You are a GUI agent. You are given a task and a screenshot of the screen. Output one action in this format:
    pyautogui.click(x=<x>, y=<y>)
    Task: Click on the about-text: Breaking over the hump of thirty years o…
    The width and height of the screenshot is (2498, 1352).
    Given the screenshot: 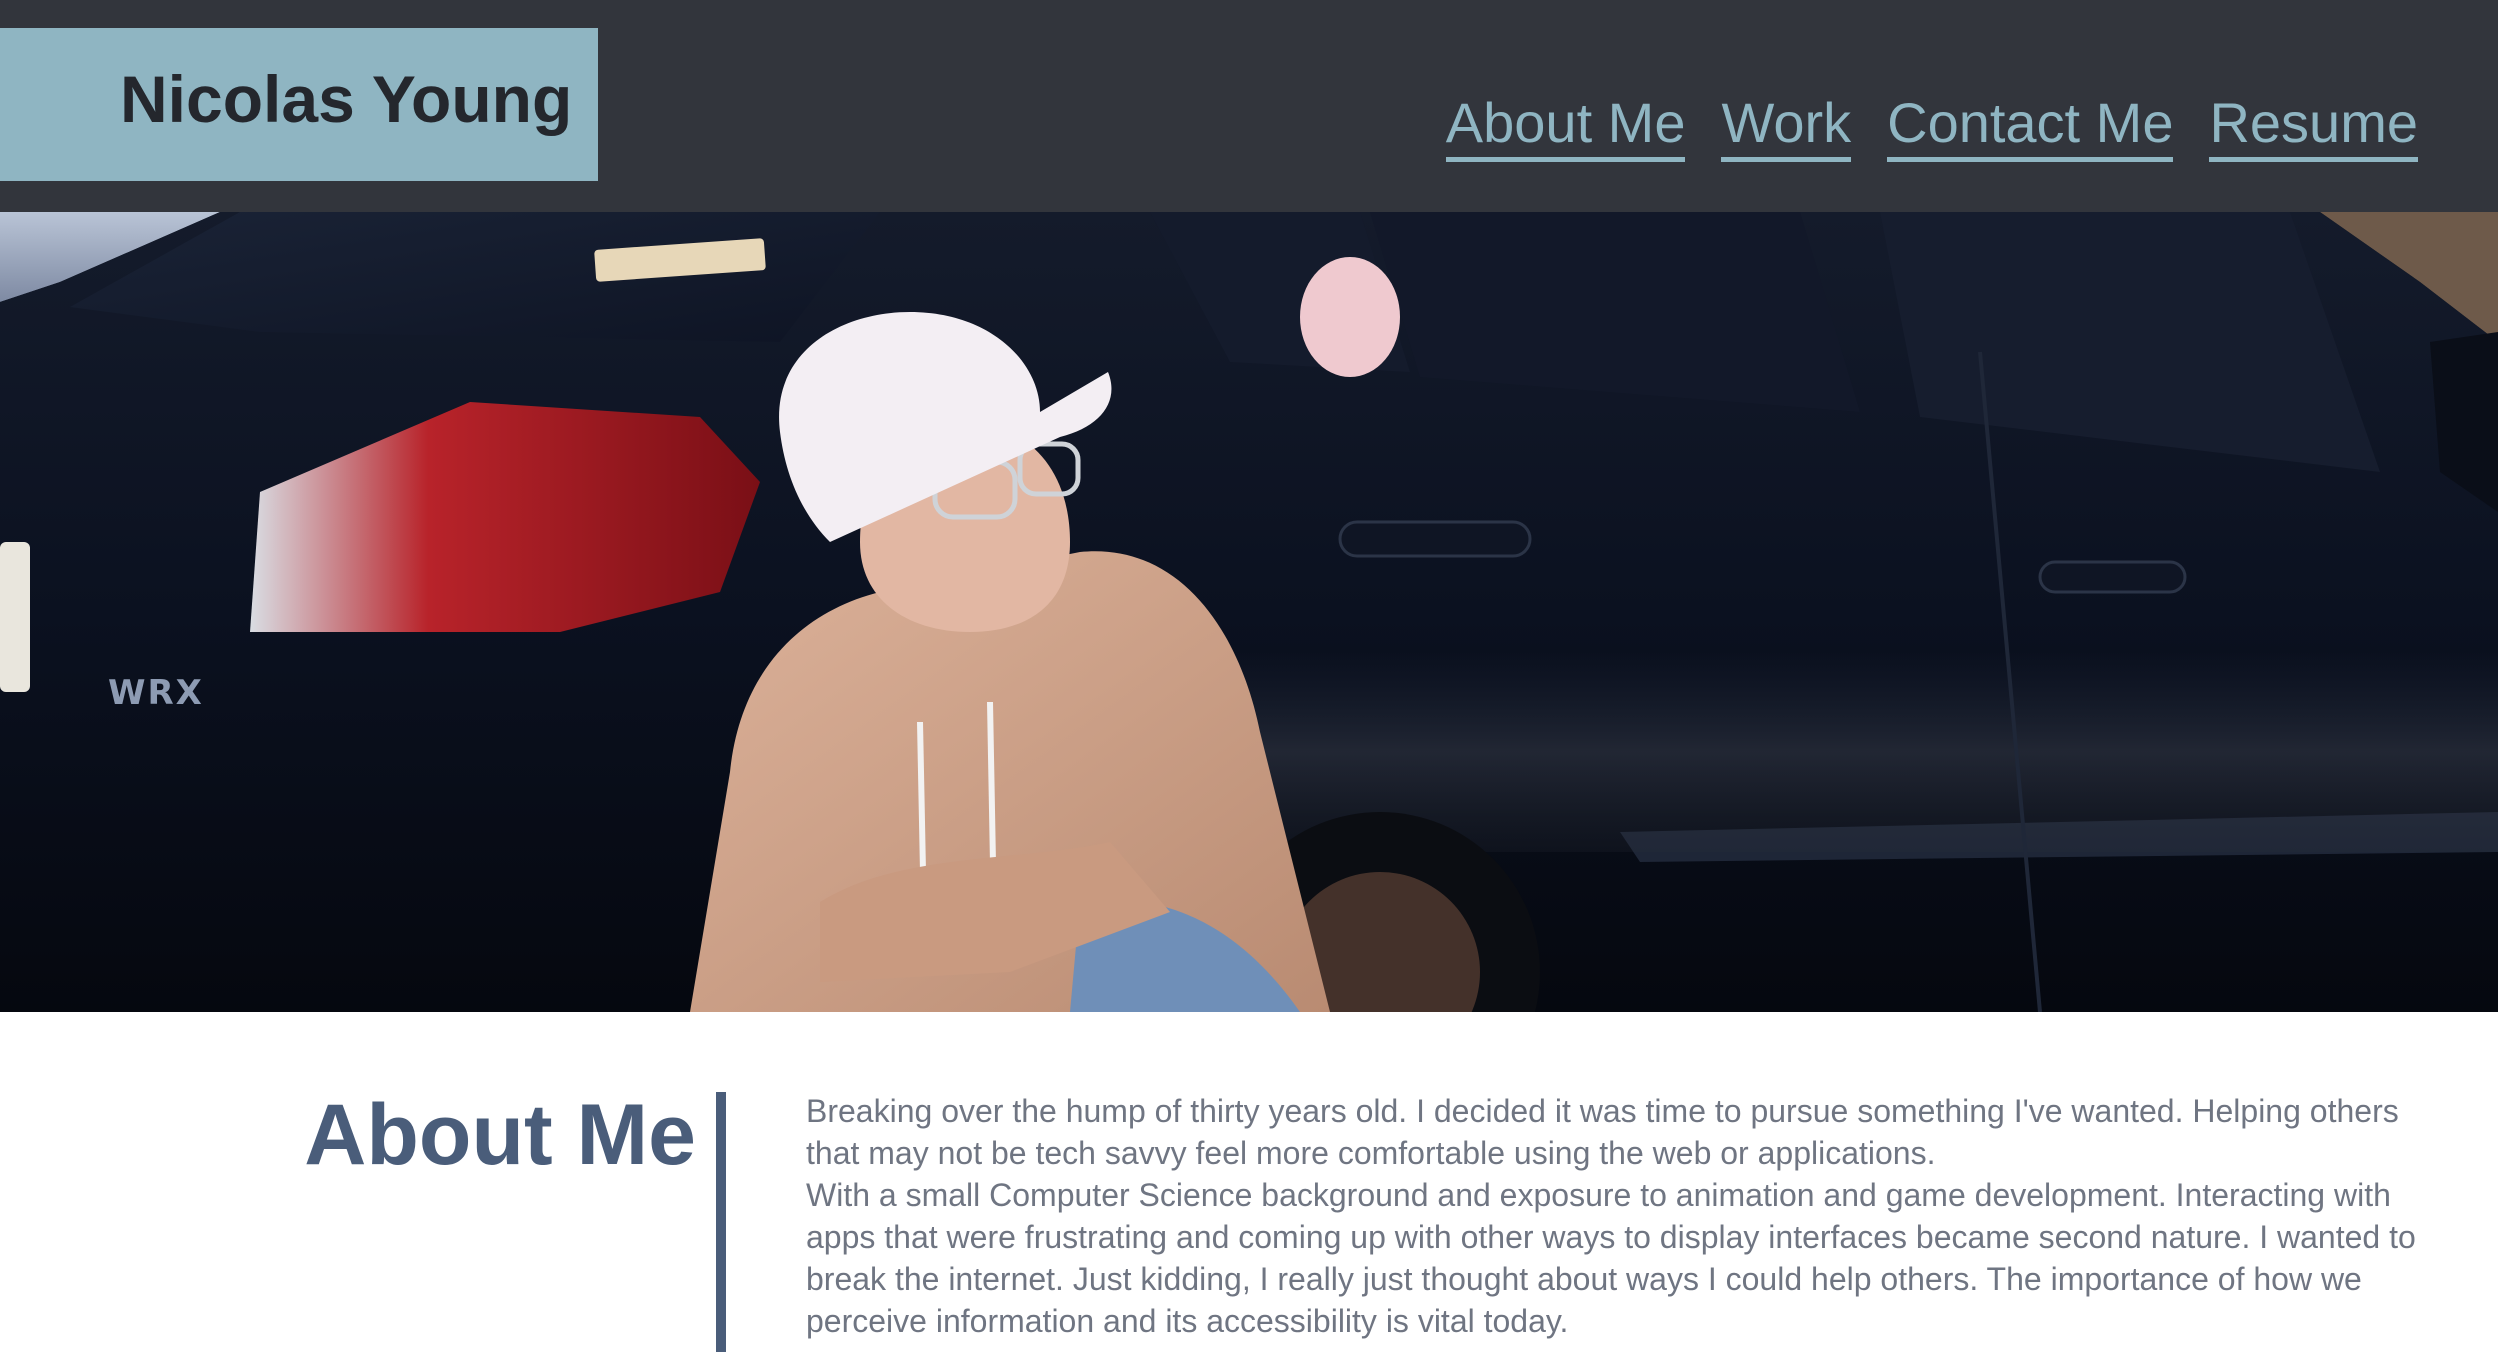 What is the action you would take?
    pyautogui.click(x=1621, y=1216)
    